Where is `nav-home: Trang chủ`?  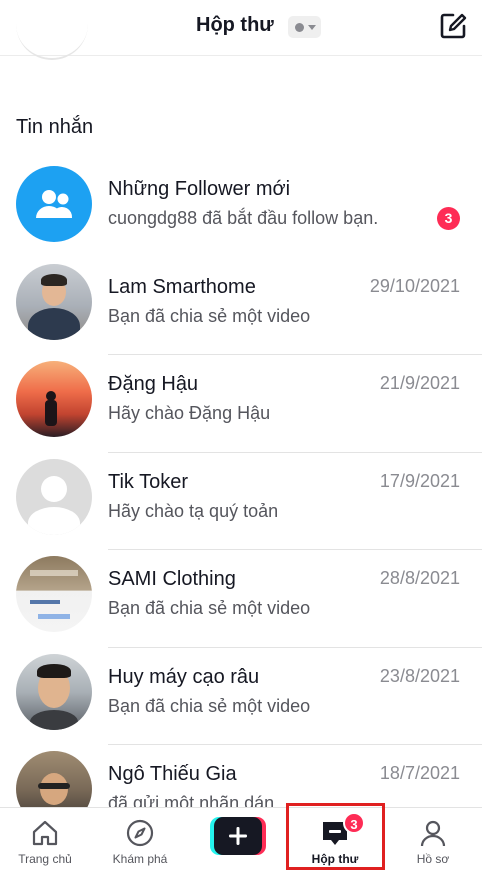 nav-home: Trang chủ is located at coordinates (45, 840).